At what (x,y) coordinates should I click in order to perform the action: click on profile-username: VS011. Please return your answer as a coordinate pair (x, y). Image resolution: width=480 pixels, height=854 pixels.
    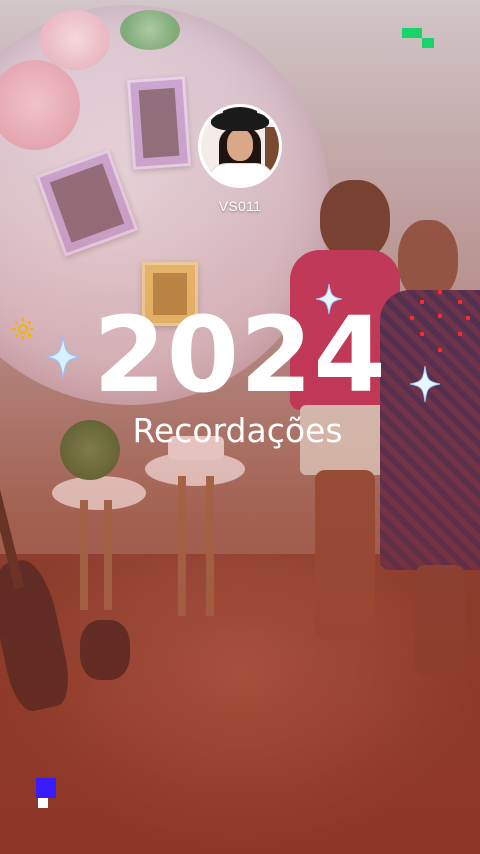
    Looking at the image, I should click on (240, 206).